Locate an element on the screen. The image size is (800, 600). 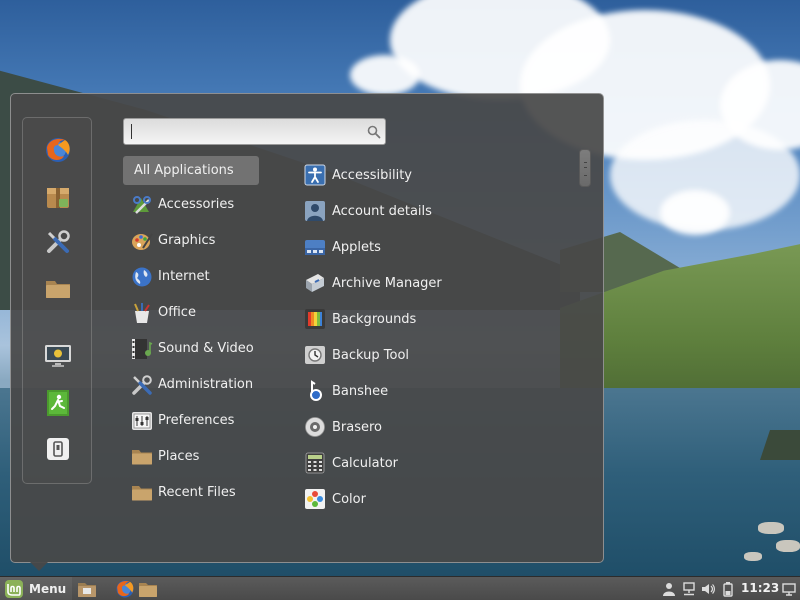
user-applet is located at coordinates (669, 589).